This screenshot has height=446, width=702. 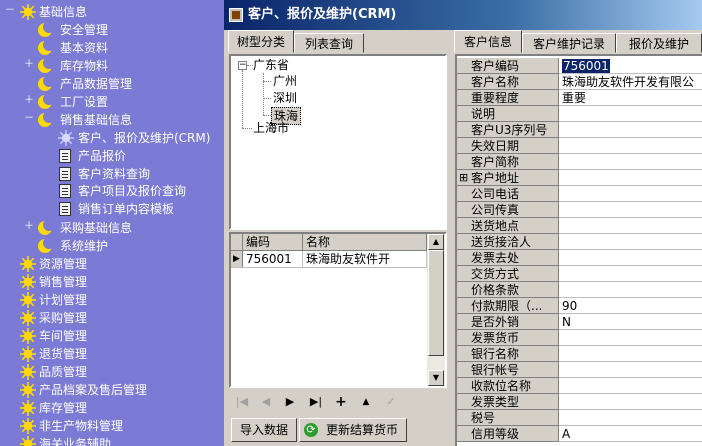 What do you see at coordinates (271, 65) in the screenshot?
I see `tree-node-guangdong: 广东省` at bounding box center [271, 65].